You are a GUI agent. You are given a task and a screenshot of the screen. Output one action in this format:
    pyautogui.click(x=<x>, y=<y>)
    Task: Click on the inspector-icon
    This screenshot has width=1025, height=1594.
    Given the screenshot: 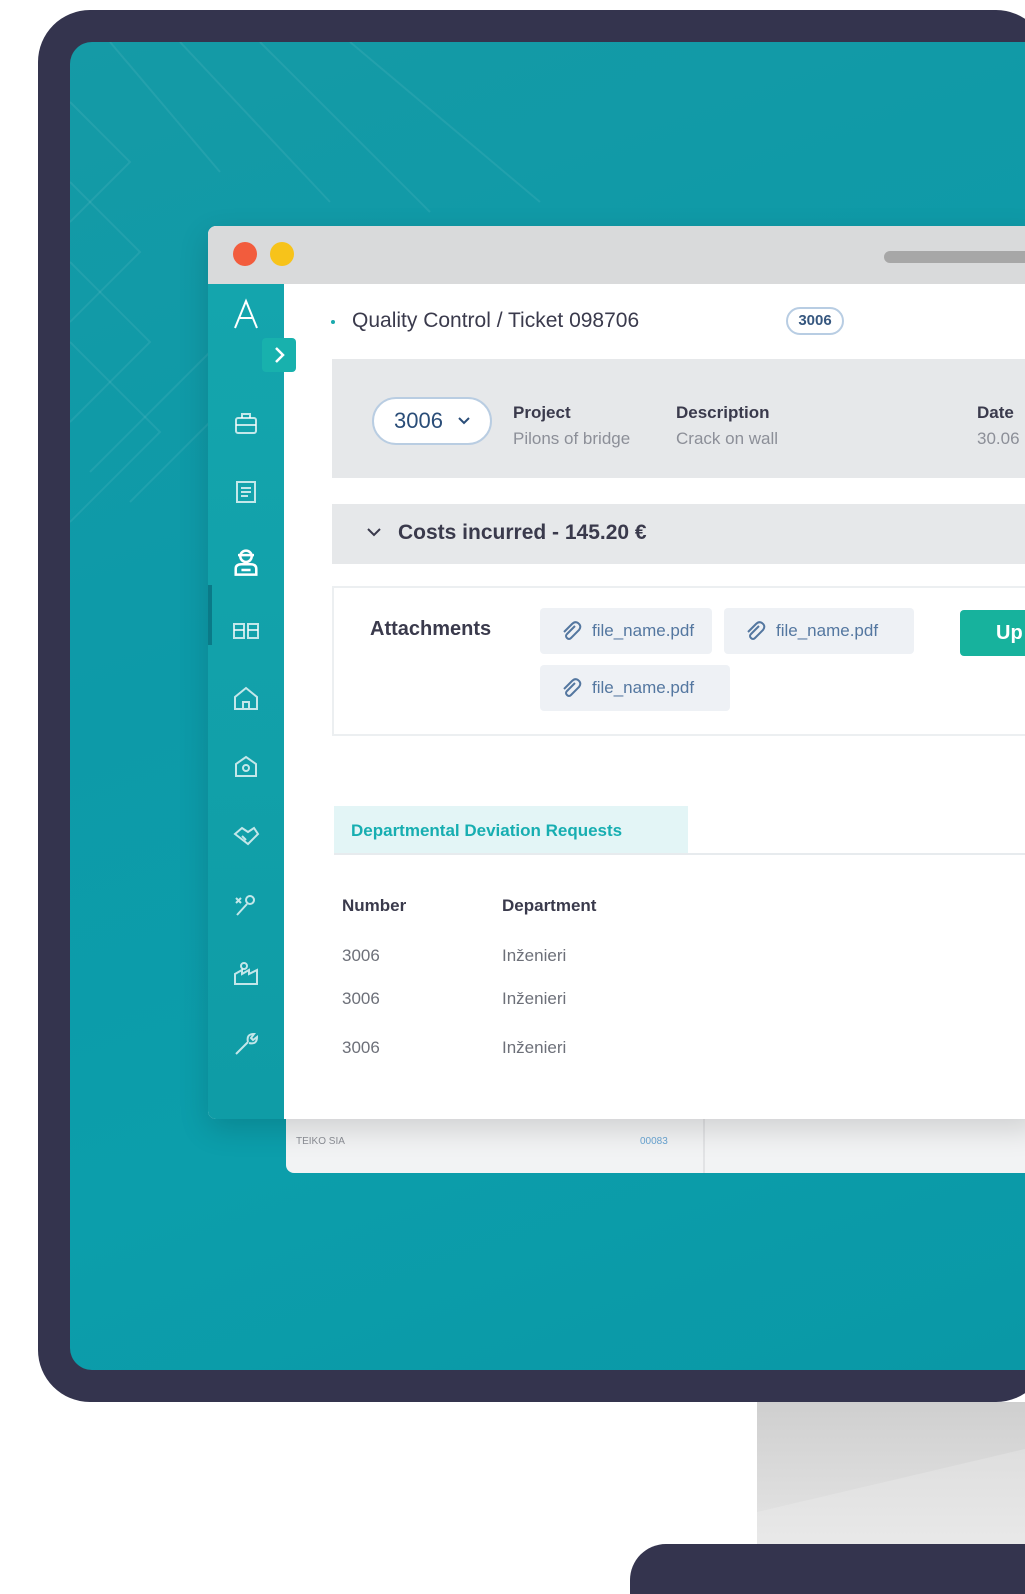 What is the action you would take?
    pyautogui.click(x=246, y=562)
    